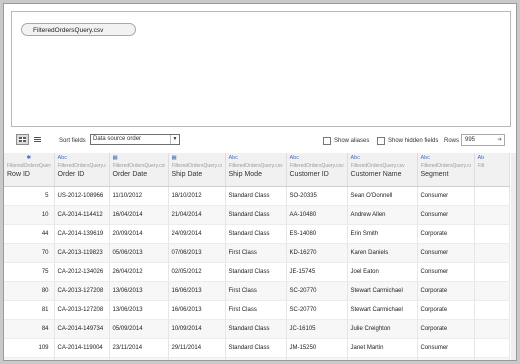 This screenshot has height=364, width=520. I want to click on table-cell: 119, so click(29, 358).